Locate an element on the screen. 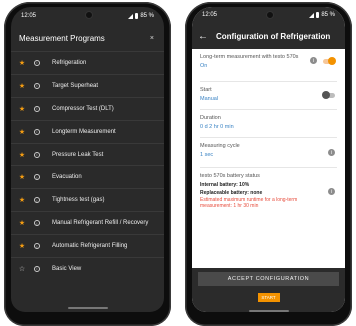 This screenshot has height=326, width=356. list-item: ★ i Compressor Test (DLT) is located at coordinates (87, 108).